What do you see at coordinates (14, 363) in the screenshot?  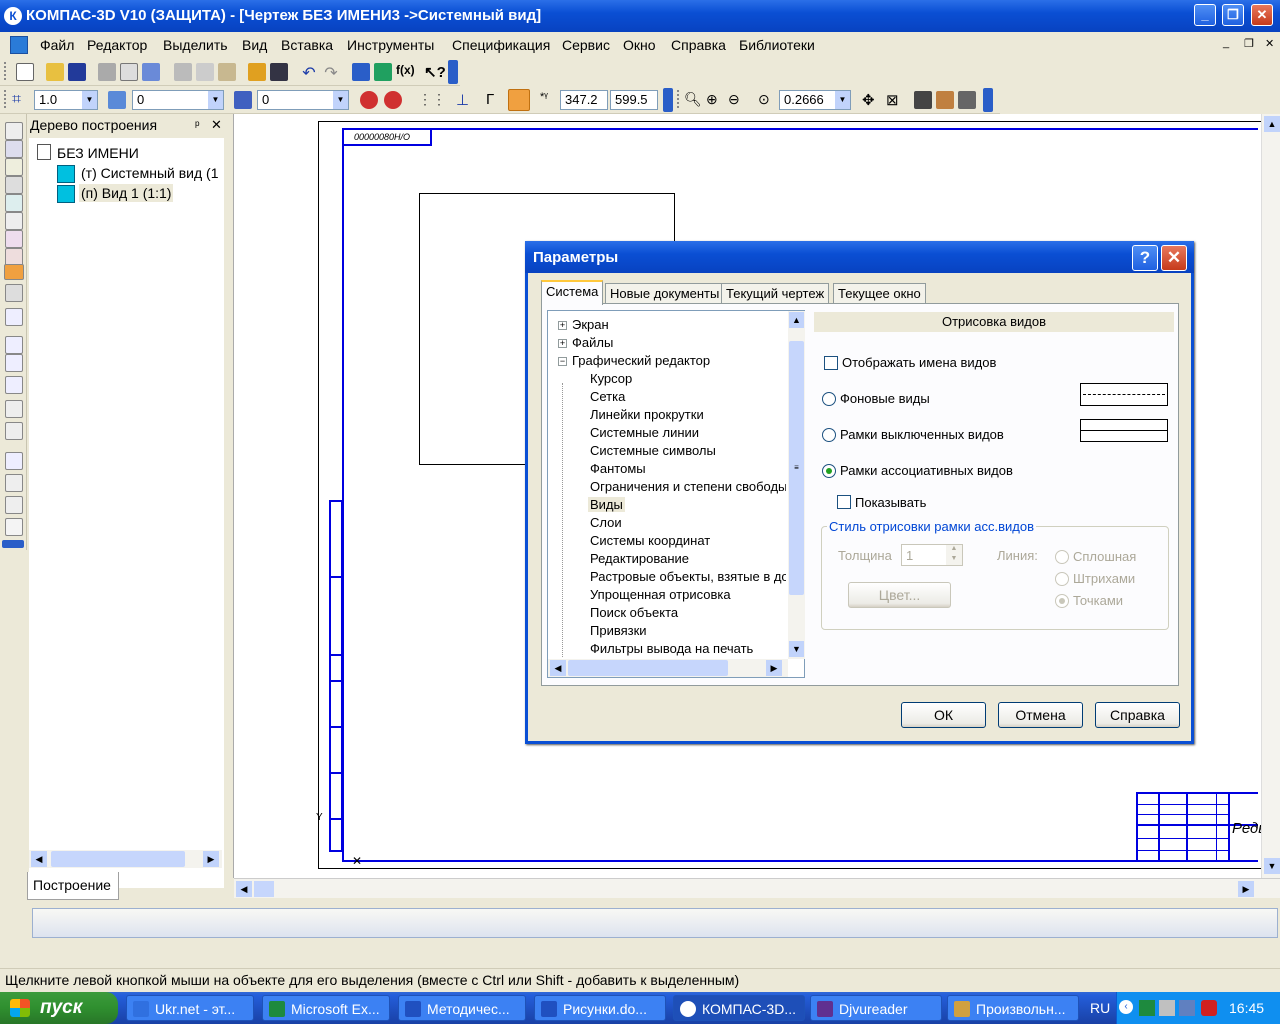 I see `projection-view-icon` at bounding box center [14, 363].